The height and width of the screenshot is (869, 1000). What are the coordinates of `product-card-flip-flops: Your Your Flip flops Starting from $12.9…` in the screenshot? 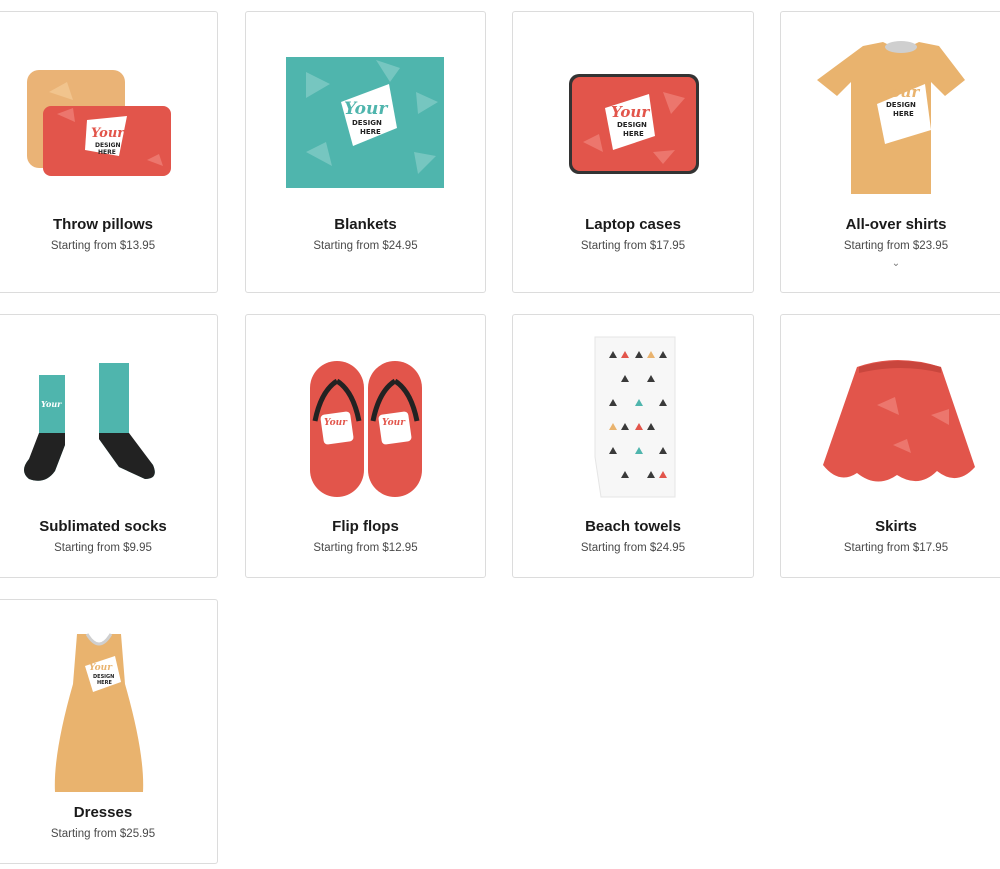 It's located at (365, 446).